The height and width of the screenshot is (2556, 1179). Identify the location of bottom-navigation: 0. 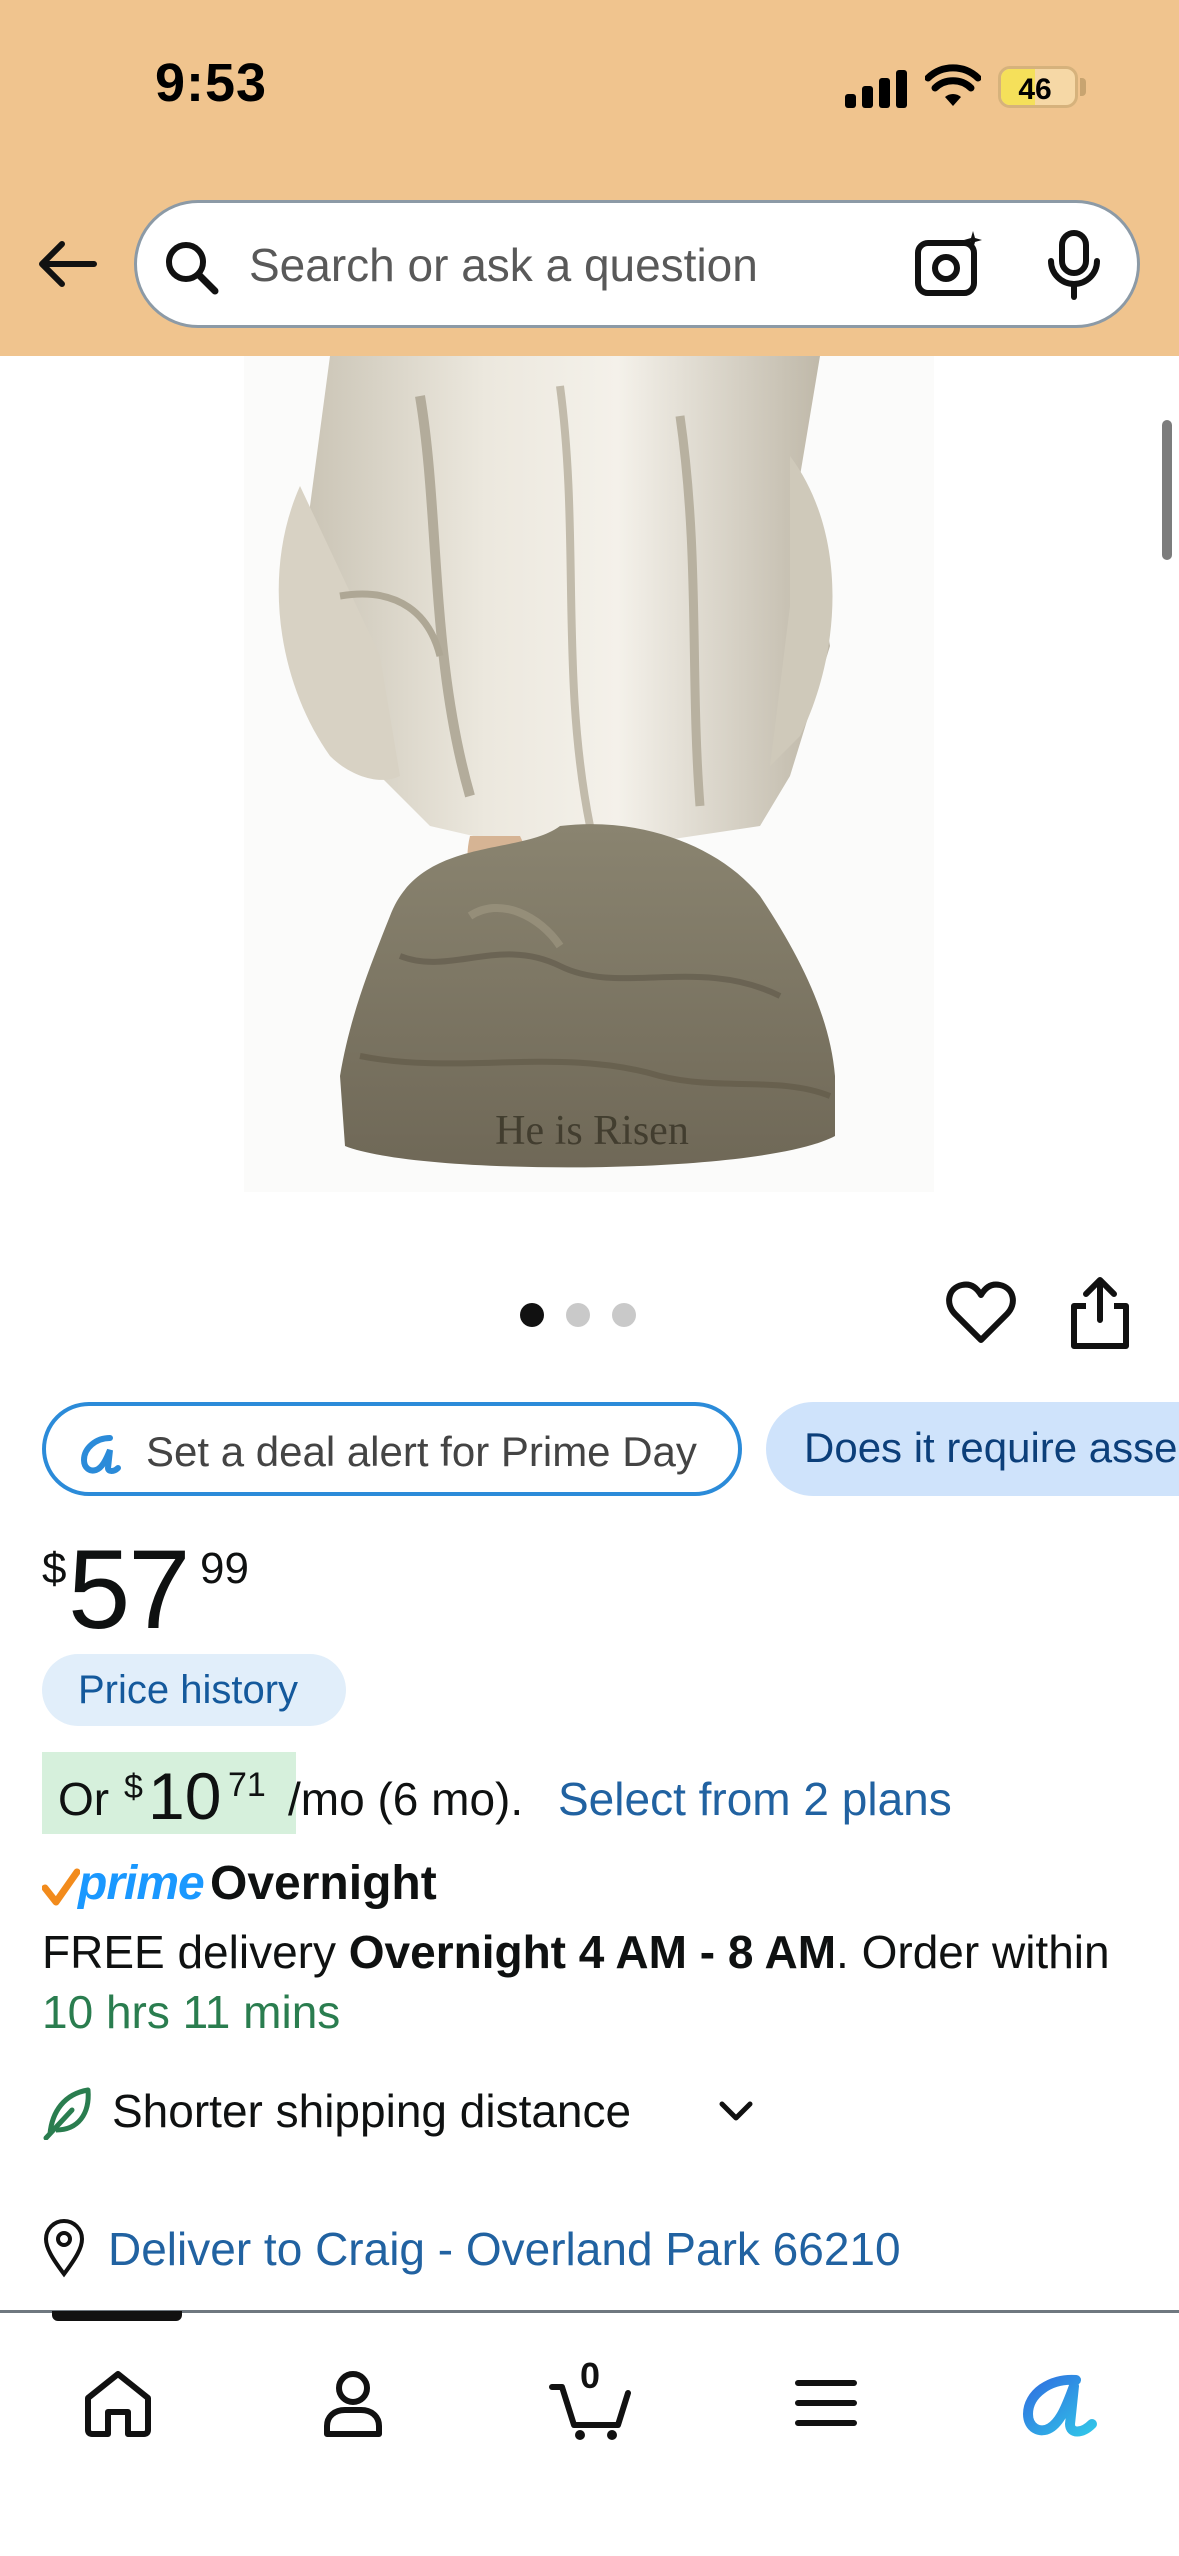
(589, 2433).